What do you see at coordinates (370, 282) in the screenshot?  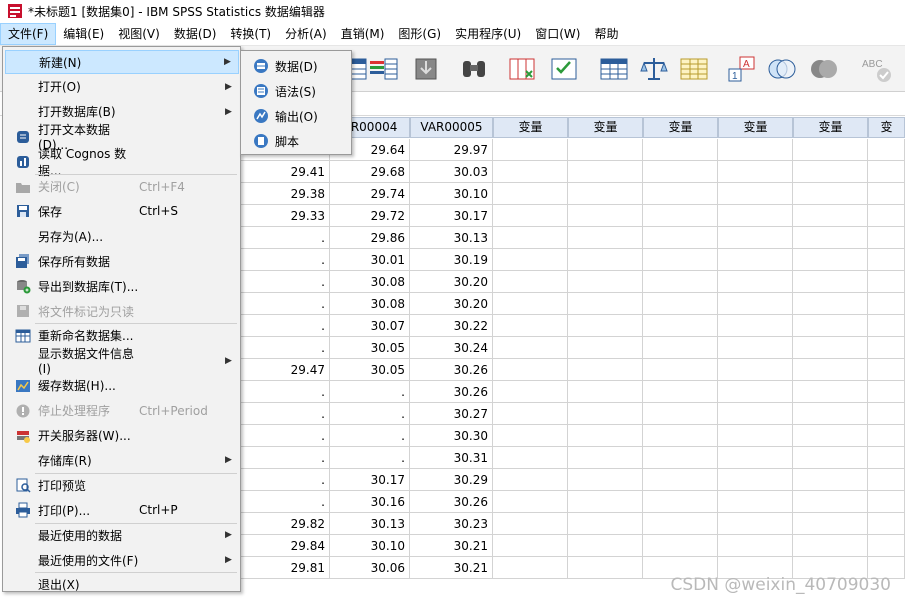 I see `grid-cell: 30.08` at bounding box center [370, 282].